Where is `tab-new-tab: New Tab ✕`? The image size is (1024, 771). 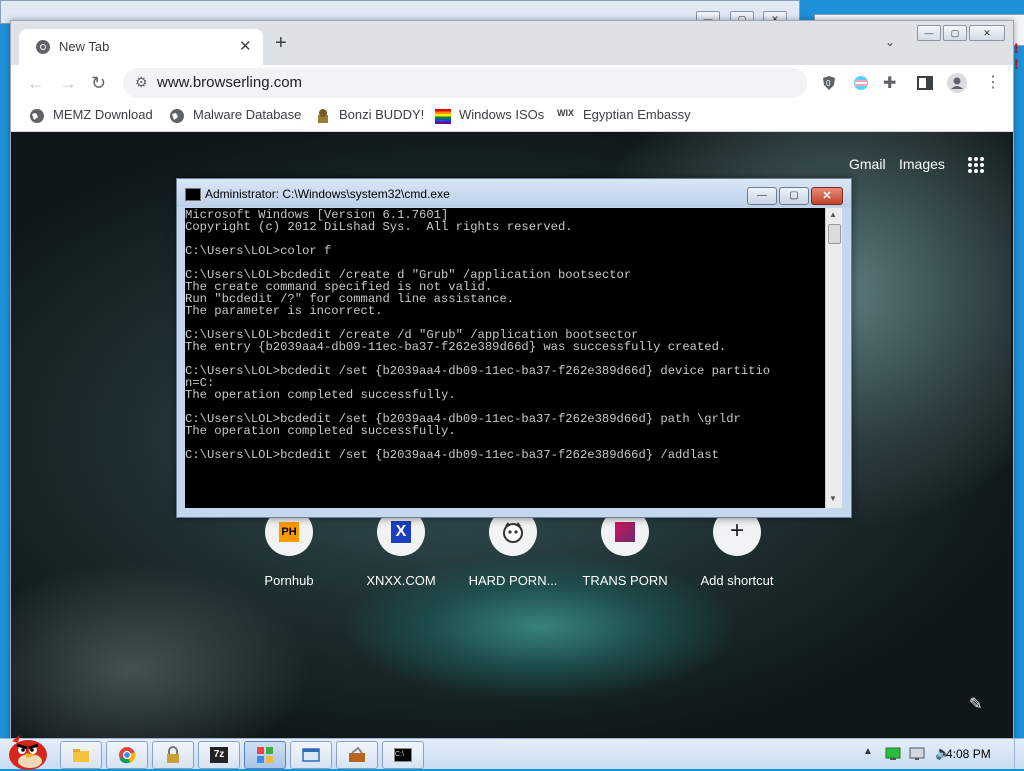
tab-new-tab: New Tab ✕ is located at coordinates (141, 47).